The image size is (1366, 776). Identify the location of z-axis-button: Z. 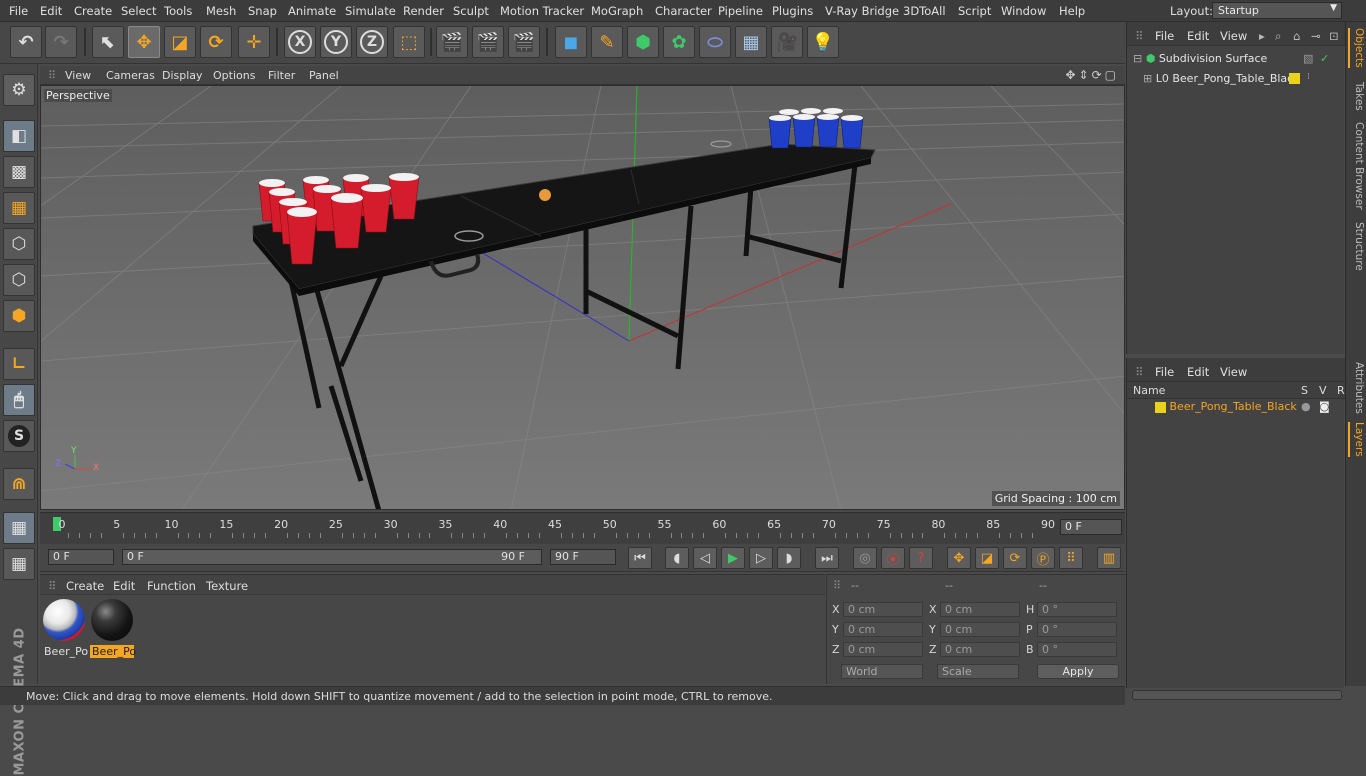
(372, 42).